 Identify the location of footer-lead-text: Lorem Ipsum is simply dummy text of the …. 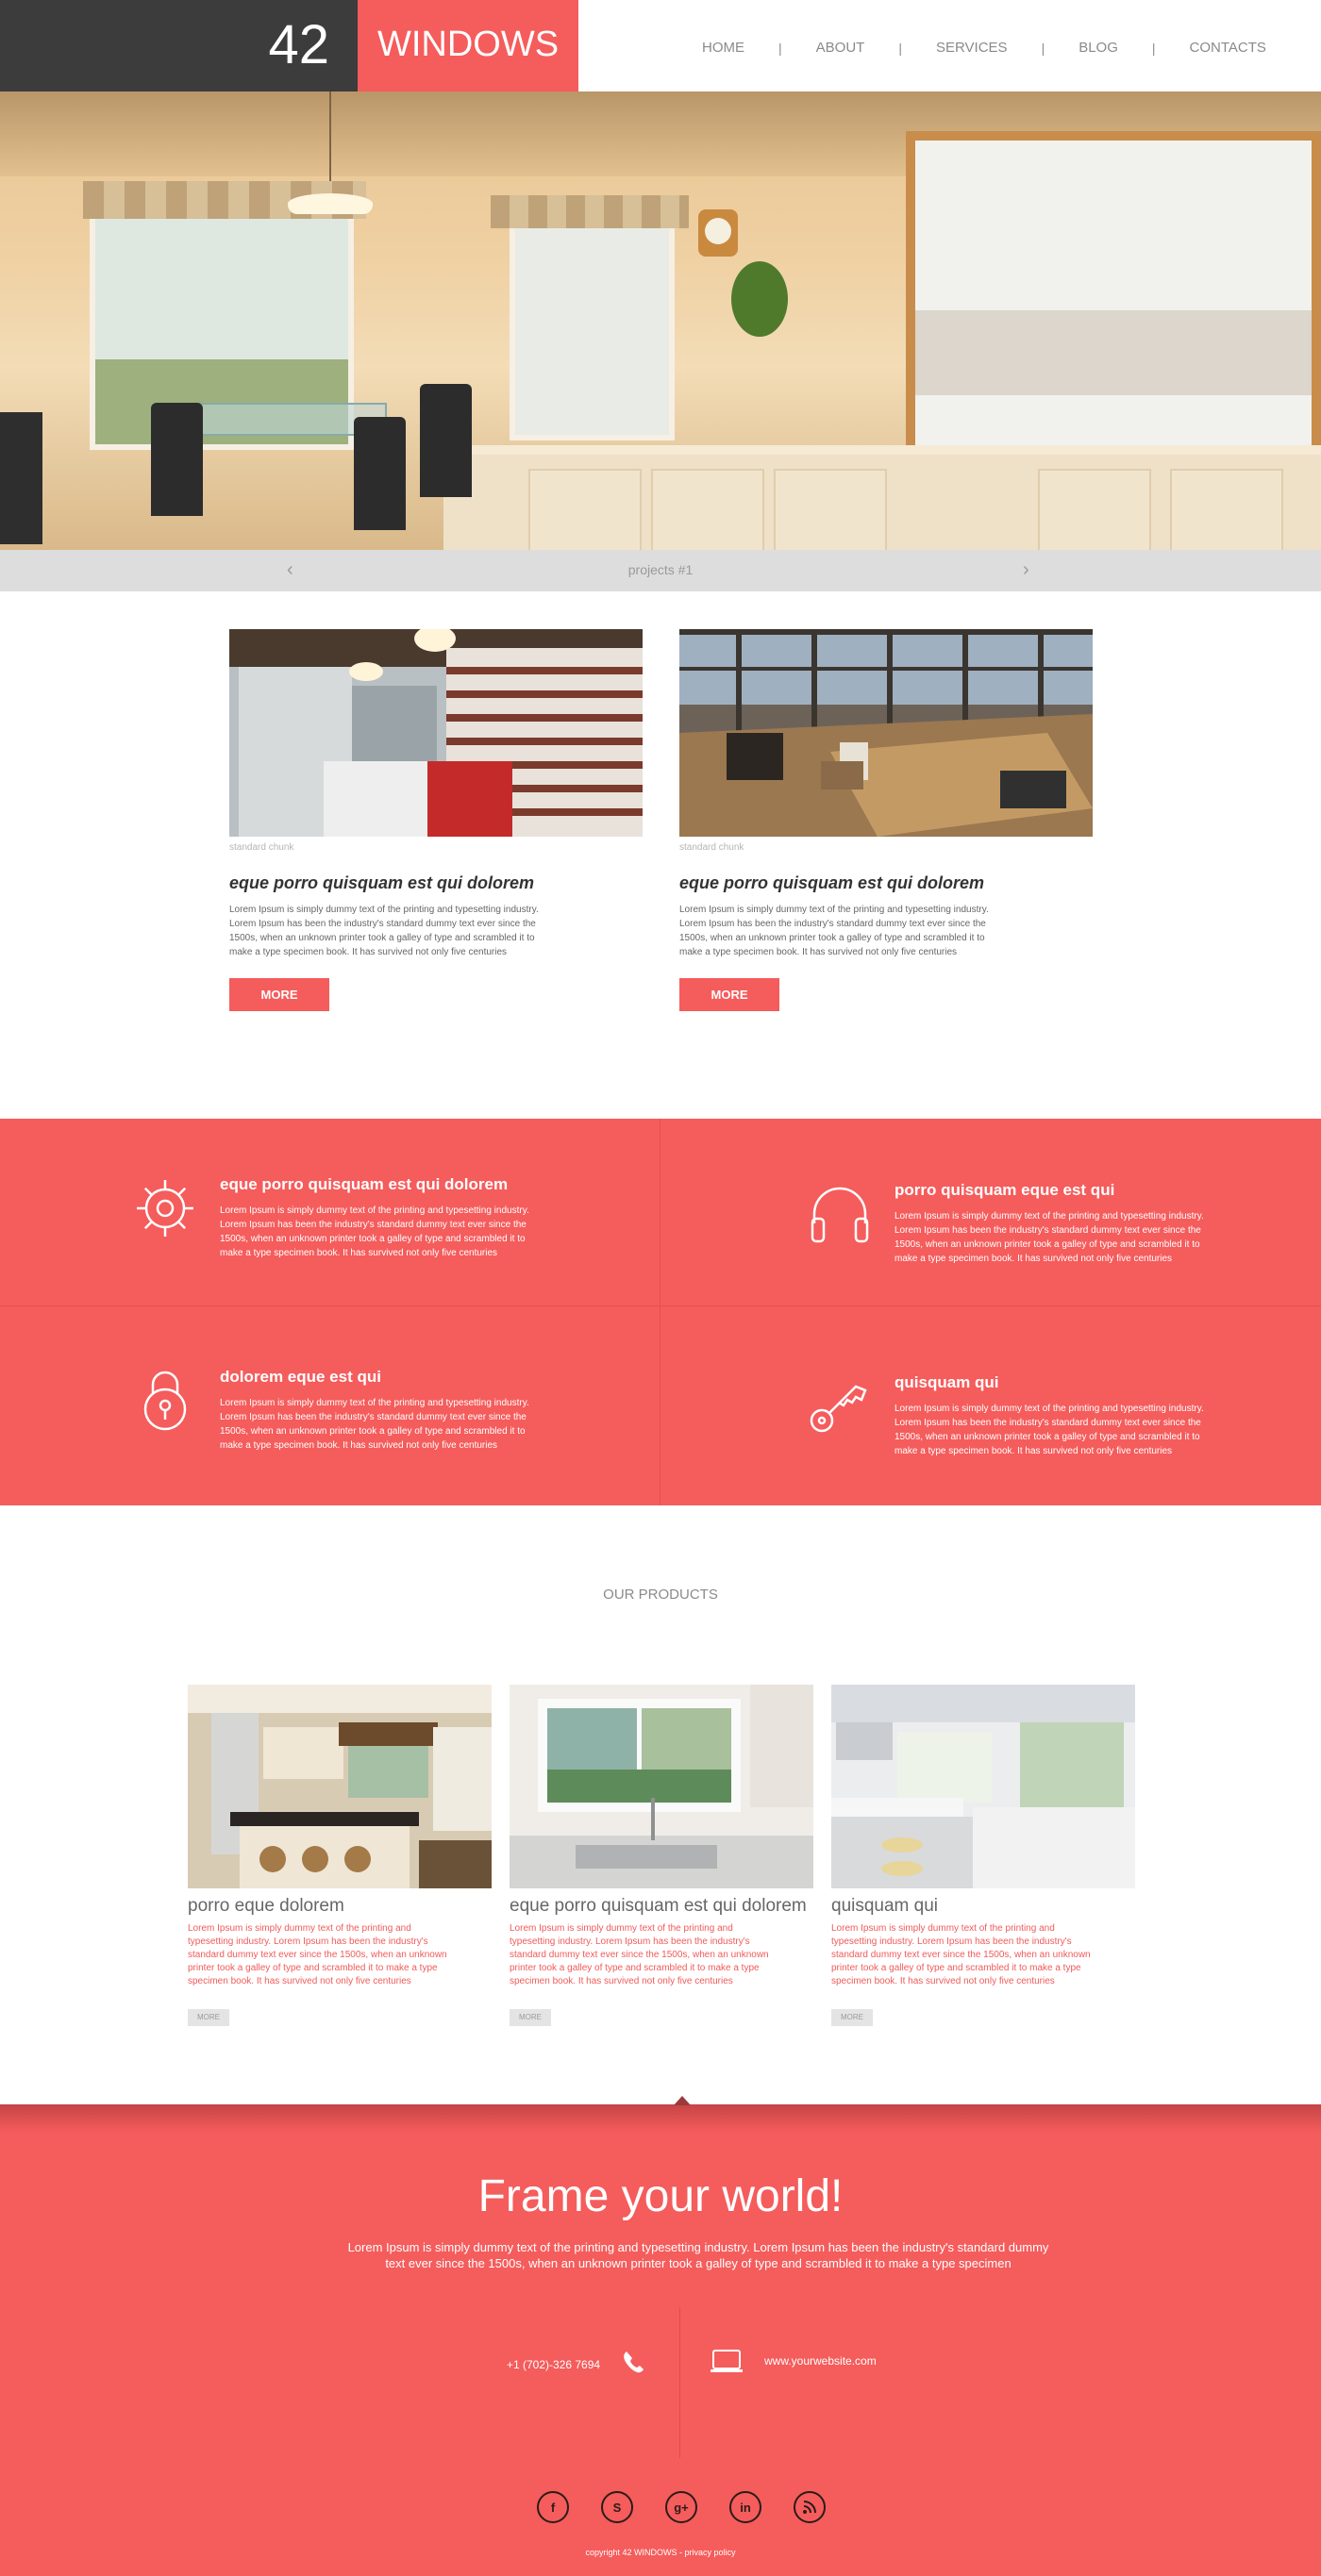
(698, 2255).